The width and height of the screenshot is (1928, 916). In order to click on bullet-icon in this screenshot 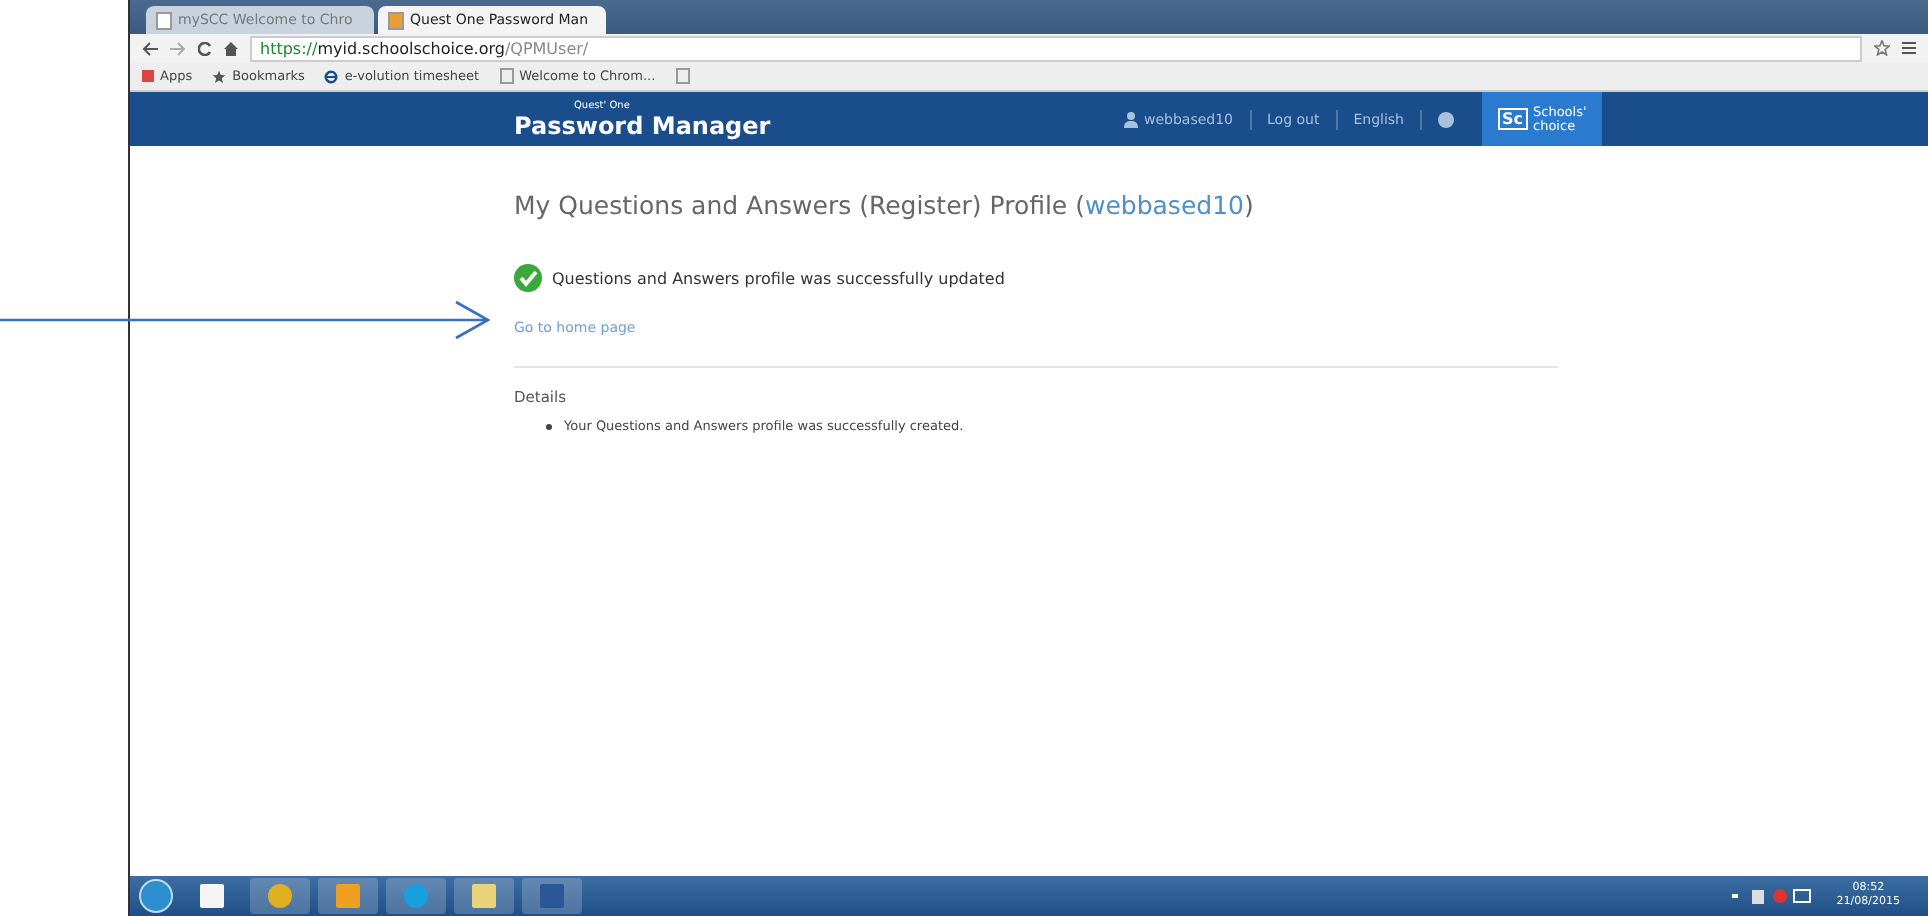, I will do `click(549, 427)`.